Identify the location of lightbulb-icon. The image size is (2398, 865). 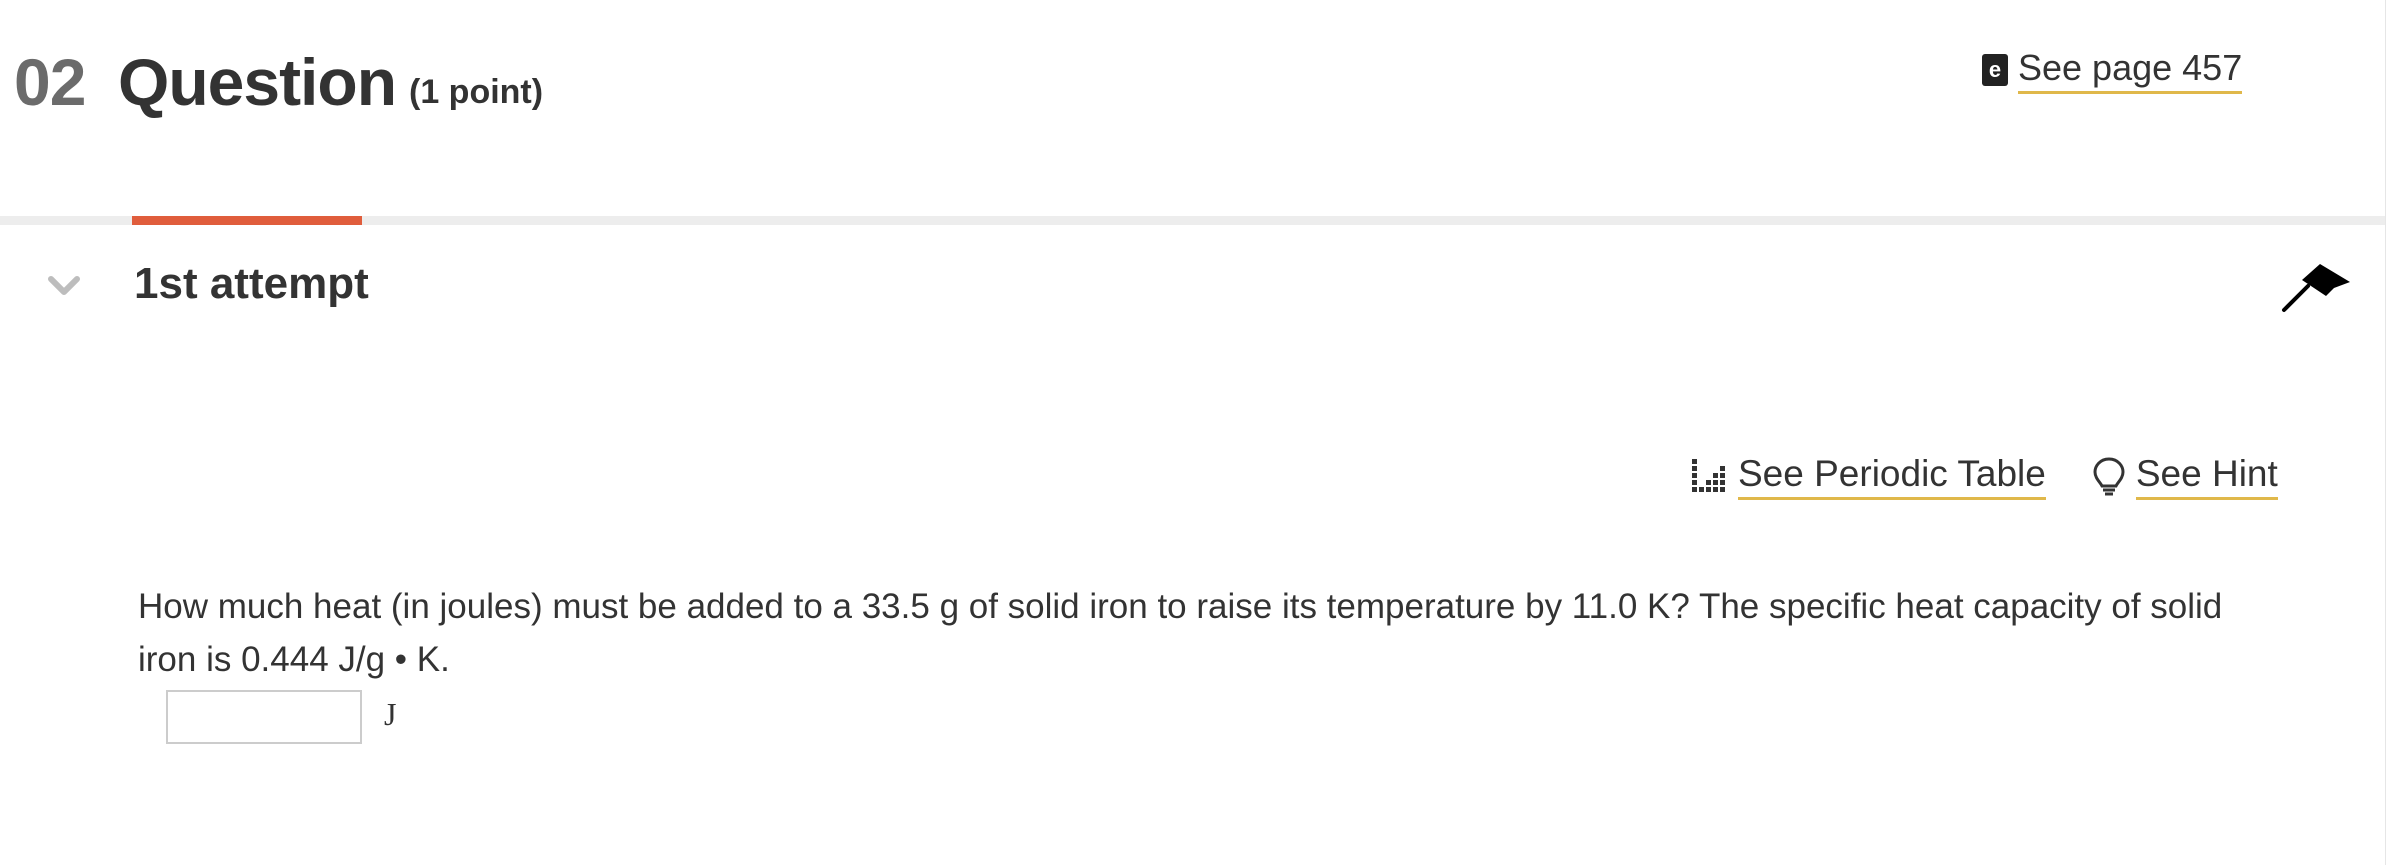
(2109, 475).